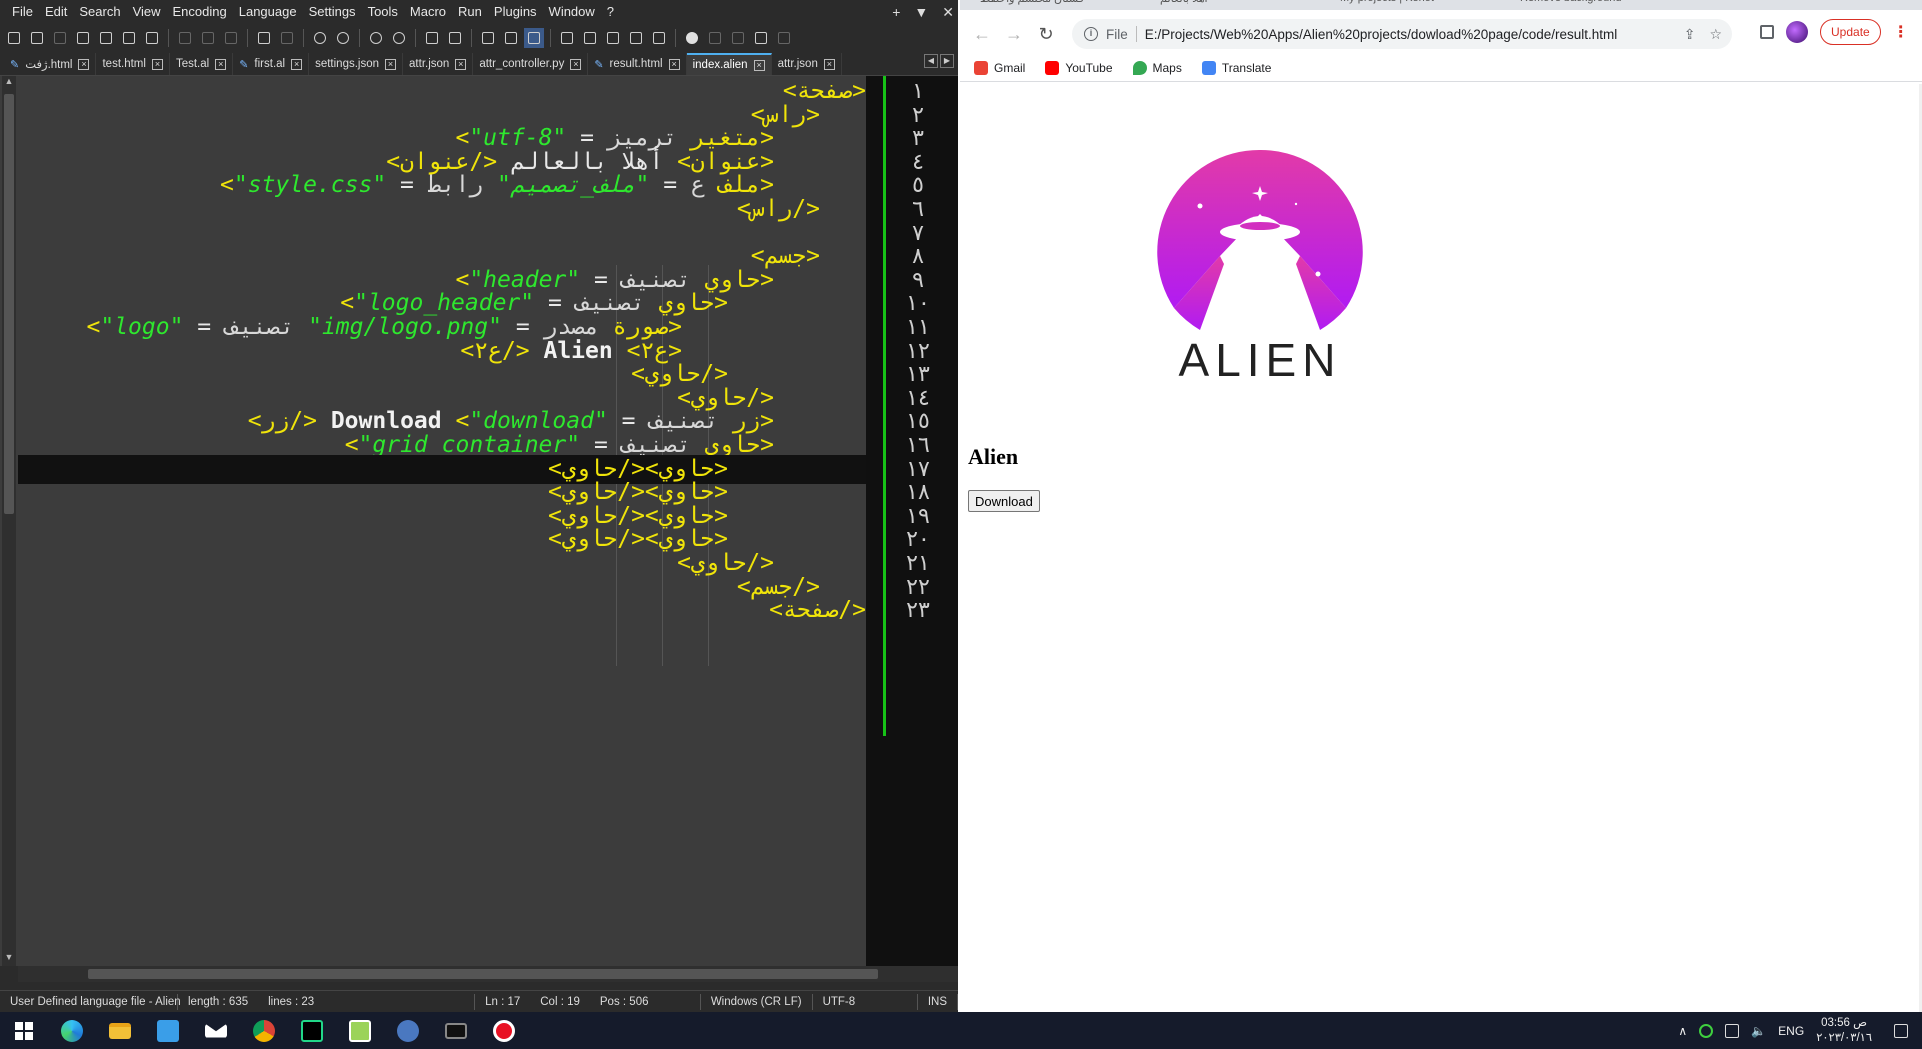 This screenshot has width=1922, height=1049. Describe the element at coordinates (9, 83) in the screenshot. I see `scroll-up-icon: ▲` at that location.